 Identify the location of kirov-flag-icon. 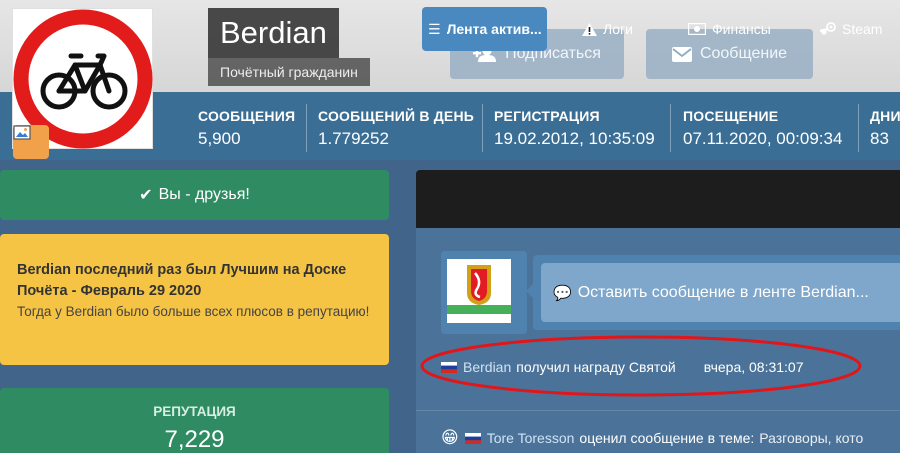
(479, 291).